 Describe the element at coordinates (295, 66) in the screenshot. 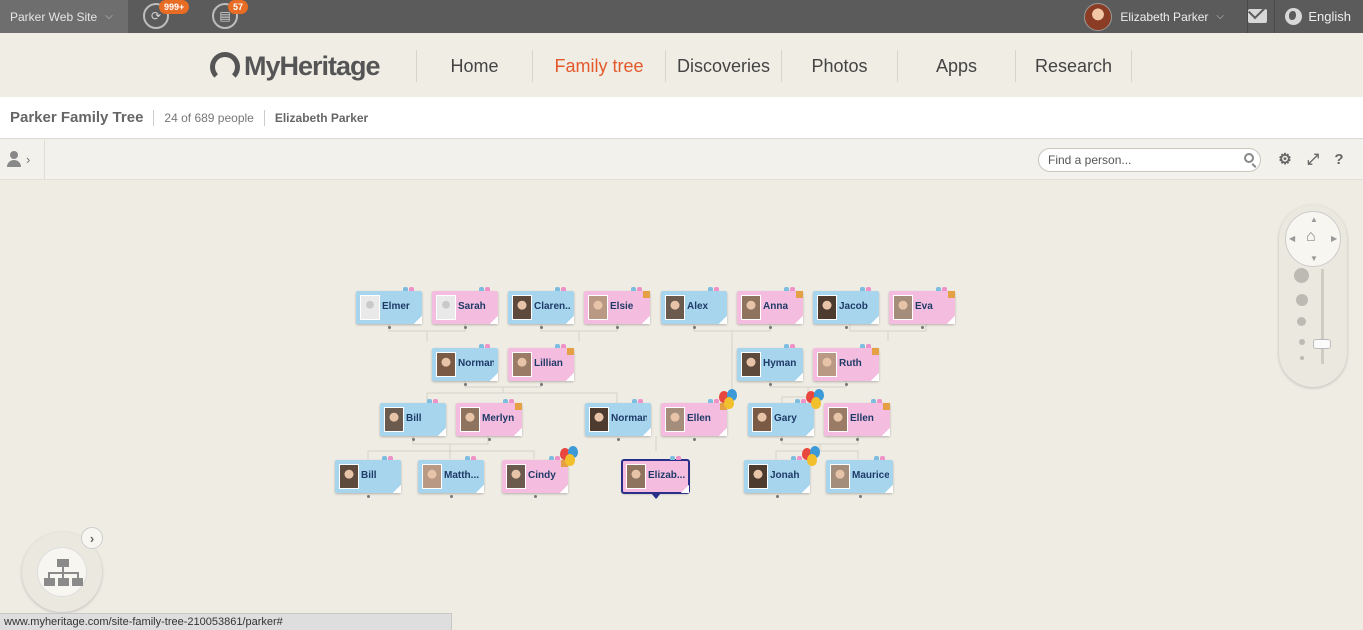

I see `myheritage-logo: MyHeritage` at that location.